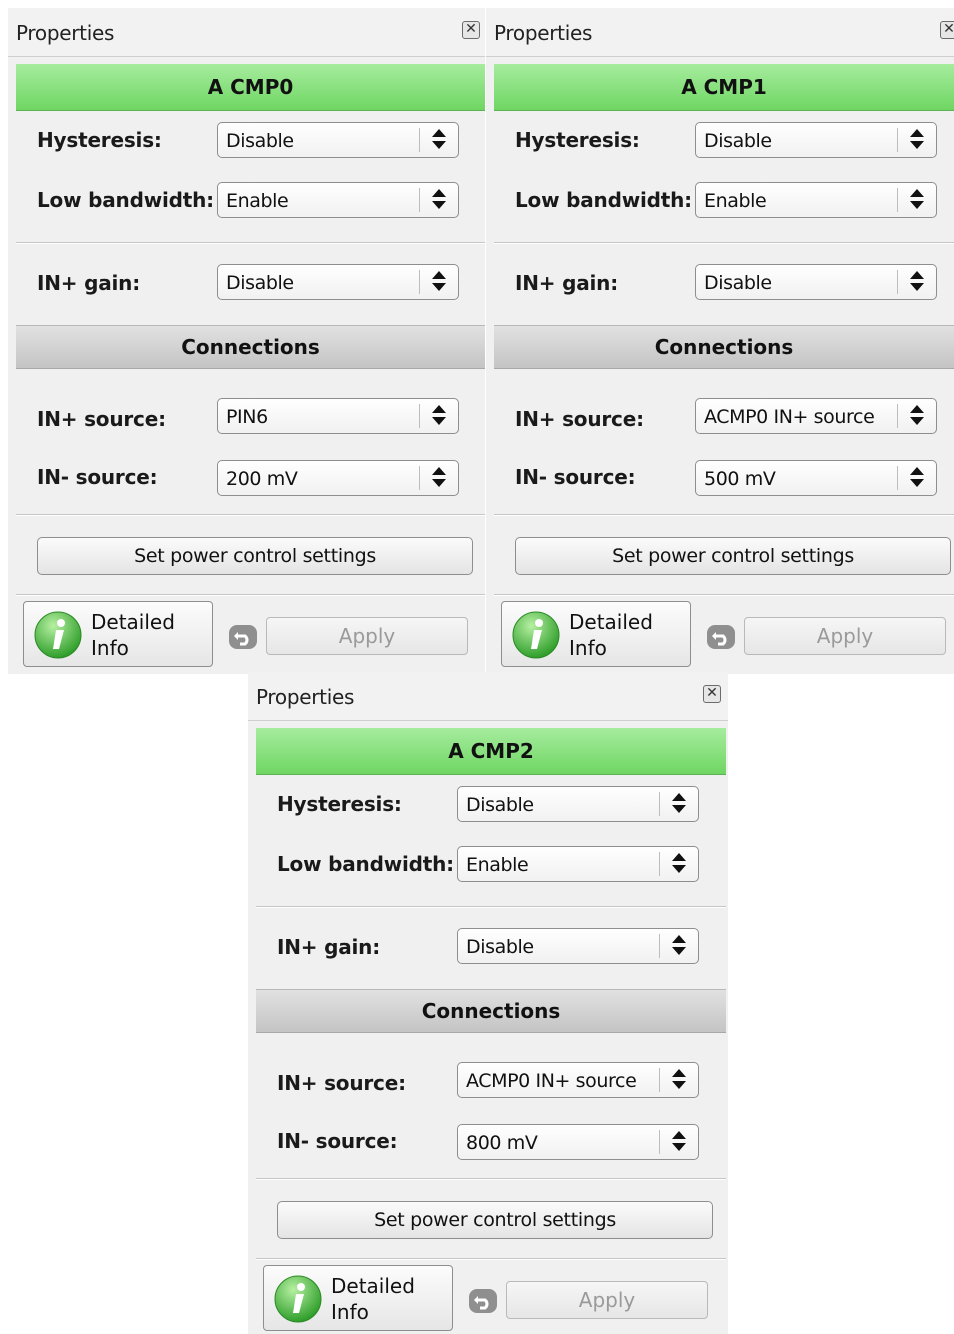 This screenshot has height=1334, width=954. Describe the element at coordinates (250, 87) in the screenshot. I see `block-header: A CMP0` at that location.